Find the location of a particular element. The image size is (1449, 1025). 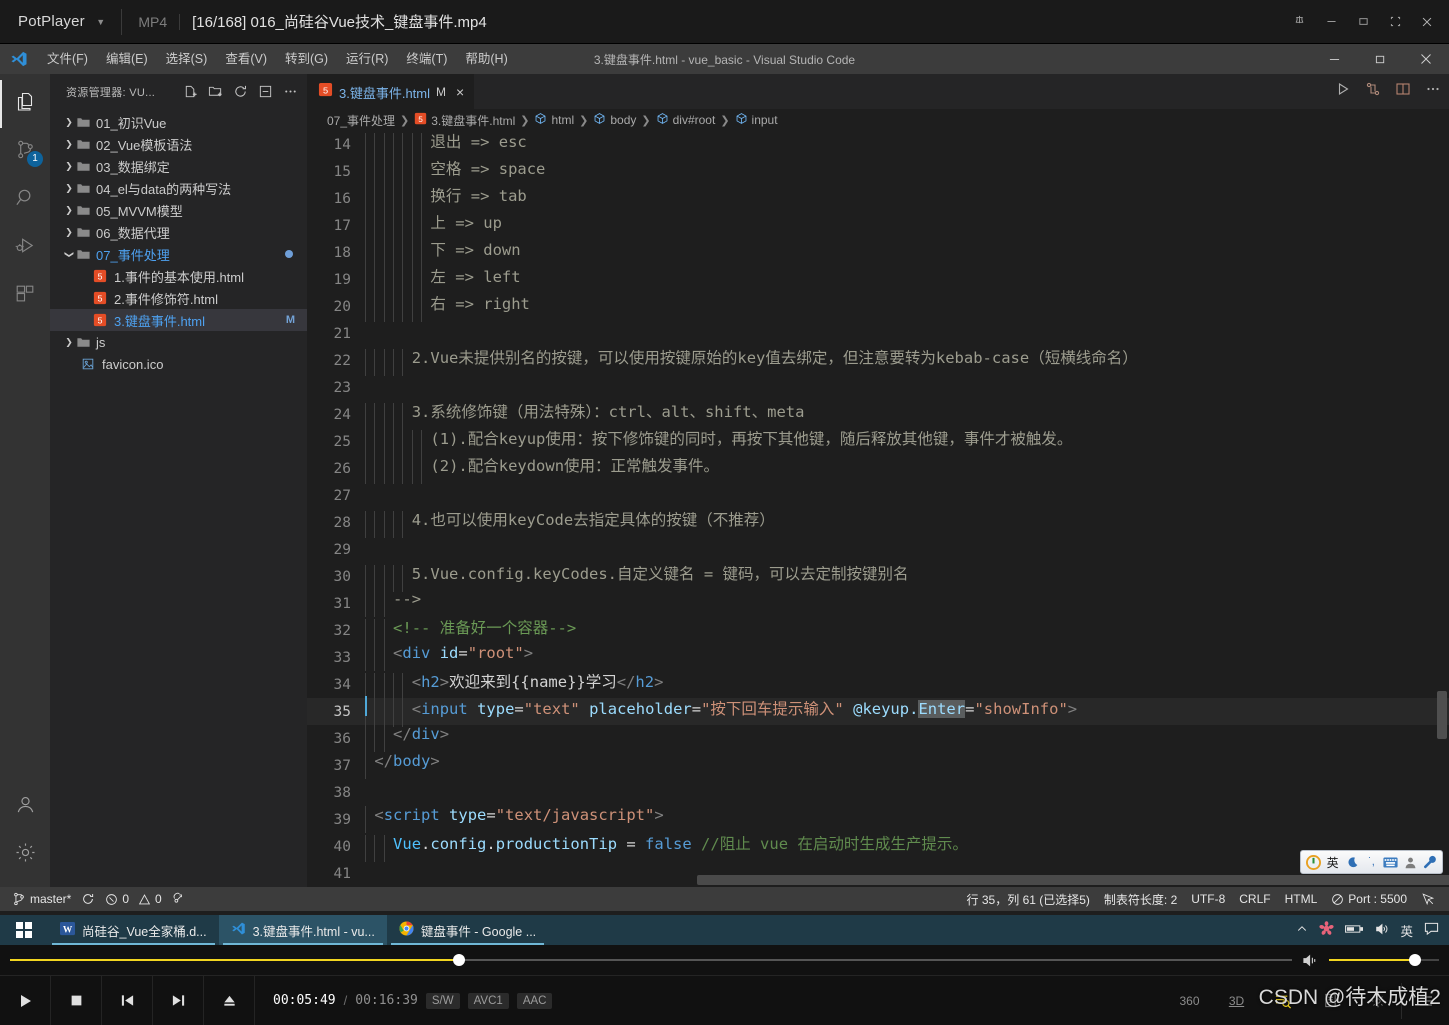

code-line: 34 <h2>欢迎来到{{name}}学习</h2> is located at coordinates (878, 685).